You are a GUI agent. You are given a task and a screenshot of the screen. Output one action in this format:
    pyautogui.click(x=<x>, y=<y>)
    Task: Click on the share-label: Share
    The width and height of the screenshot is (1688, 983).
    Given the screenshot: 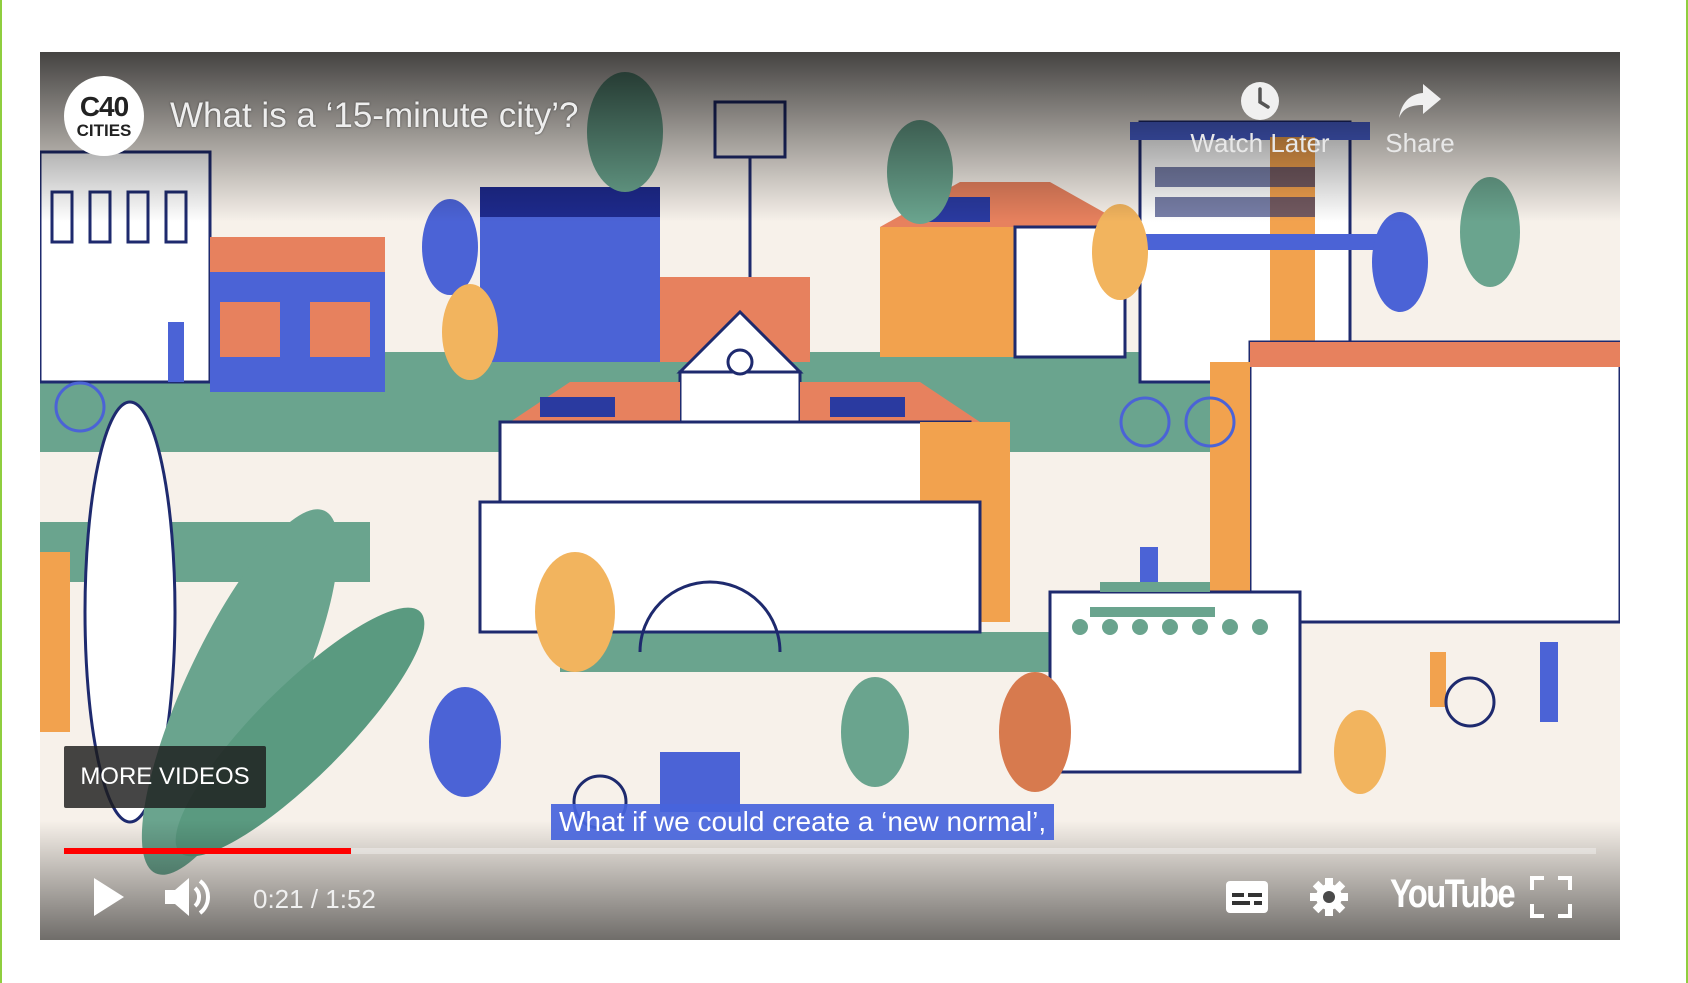 What is the action you would take?
    pyautogui.click(x=1420, y=143)
    